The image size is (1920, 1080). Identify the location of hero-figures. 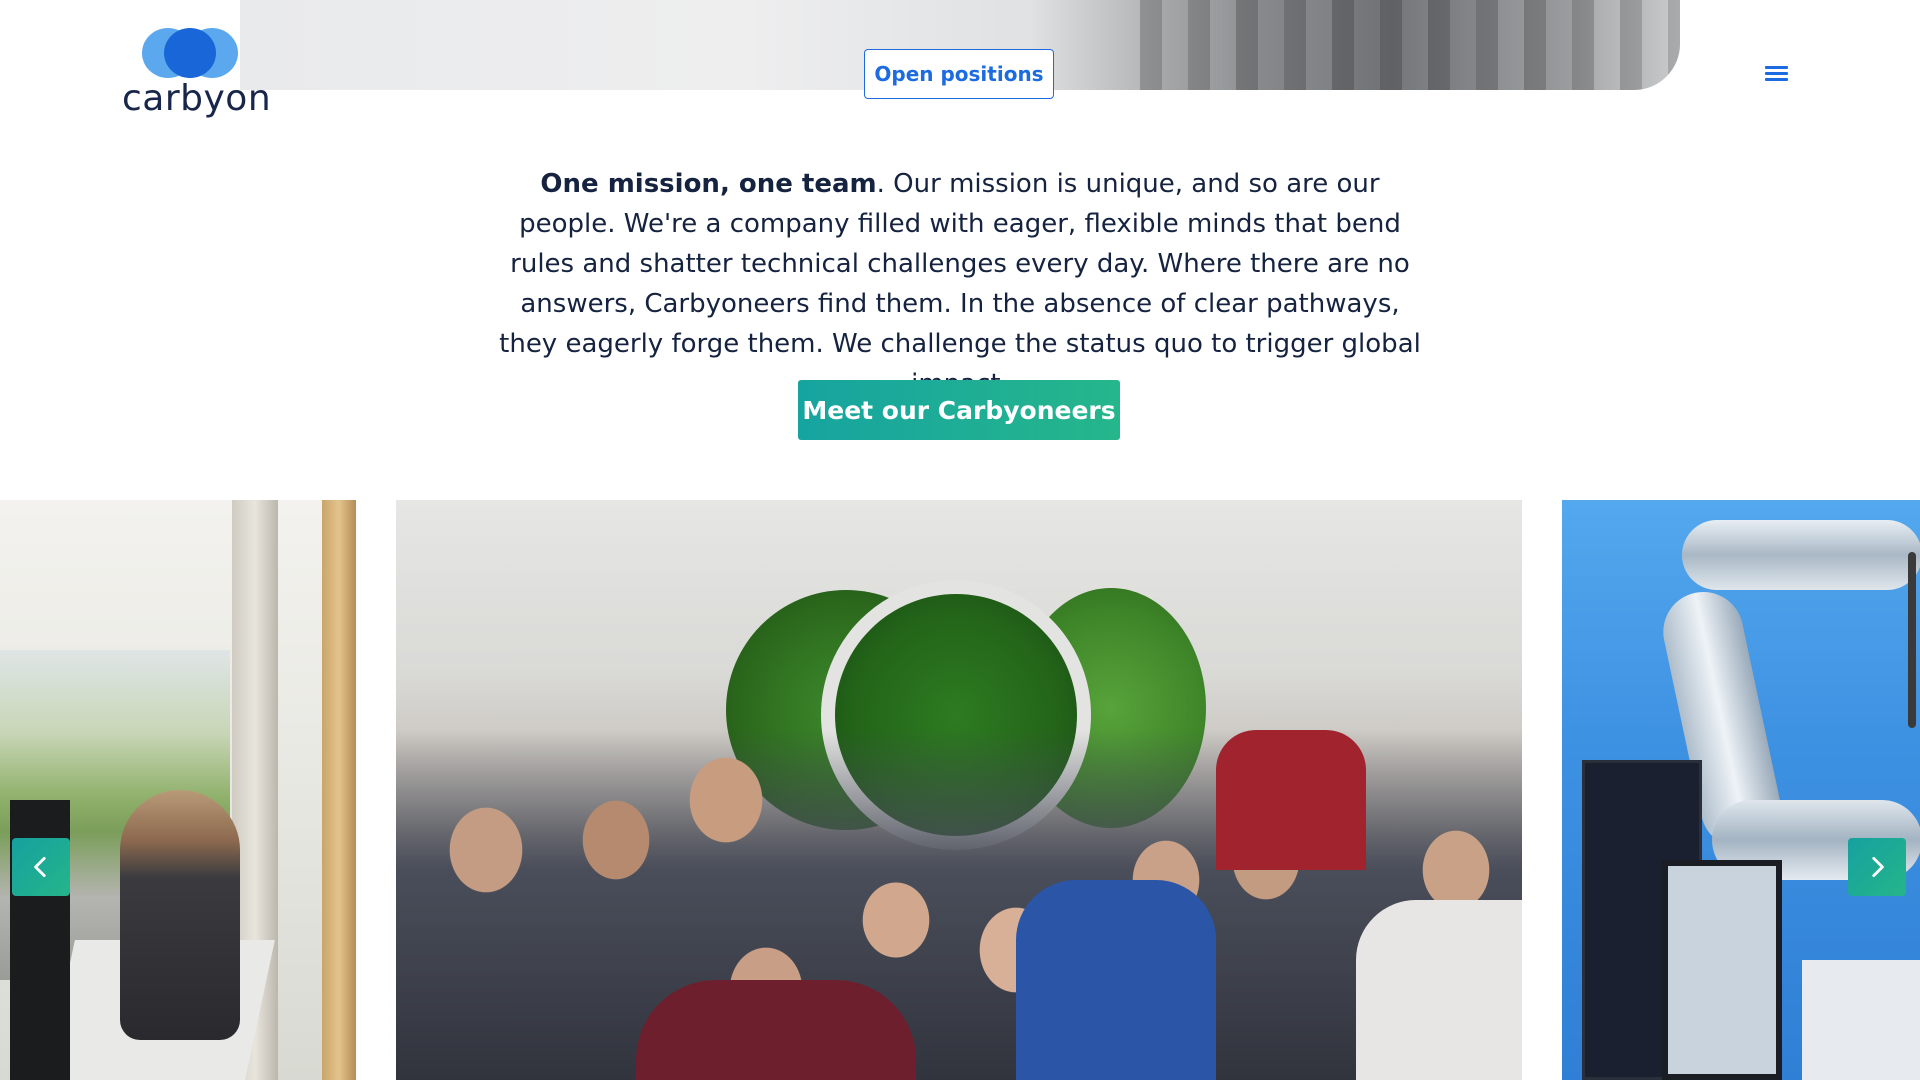
(1410, 45).